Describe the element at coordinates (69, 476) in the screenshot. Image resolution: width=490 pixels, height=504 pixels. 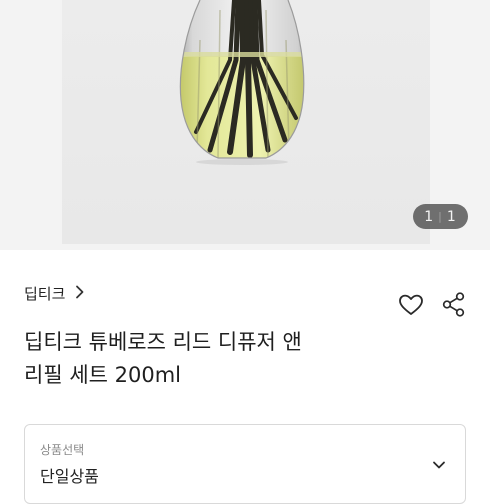
I see `option-value: 단일상품` at that location.